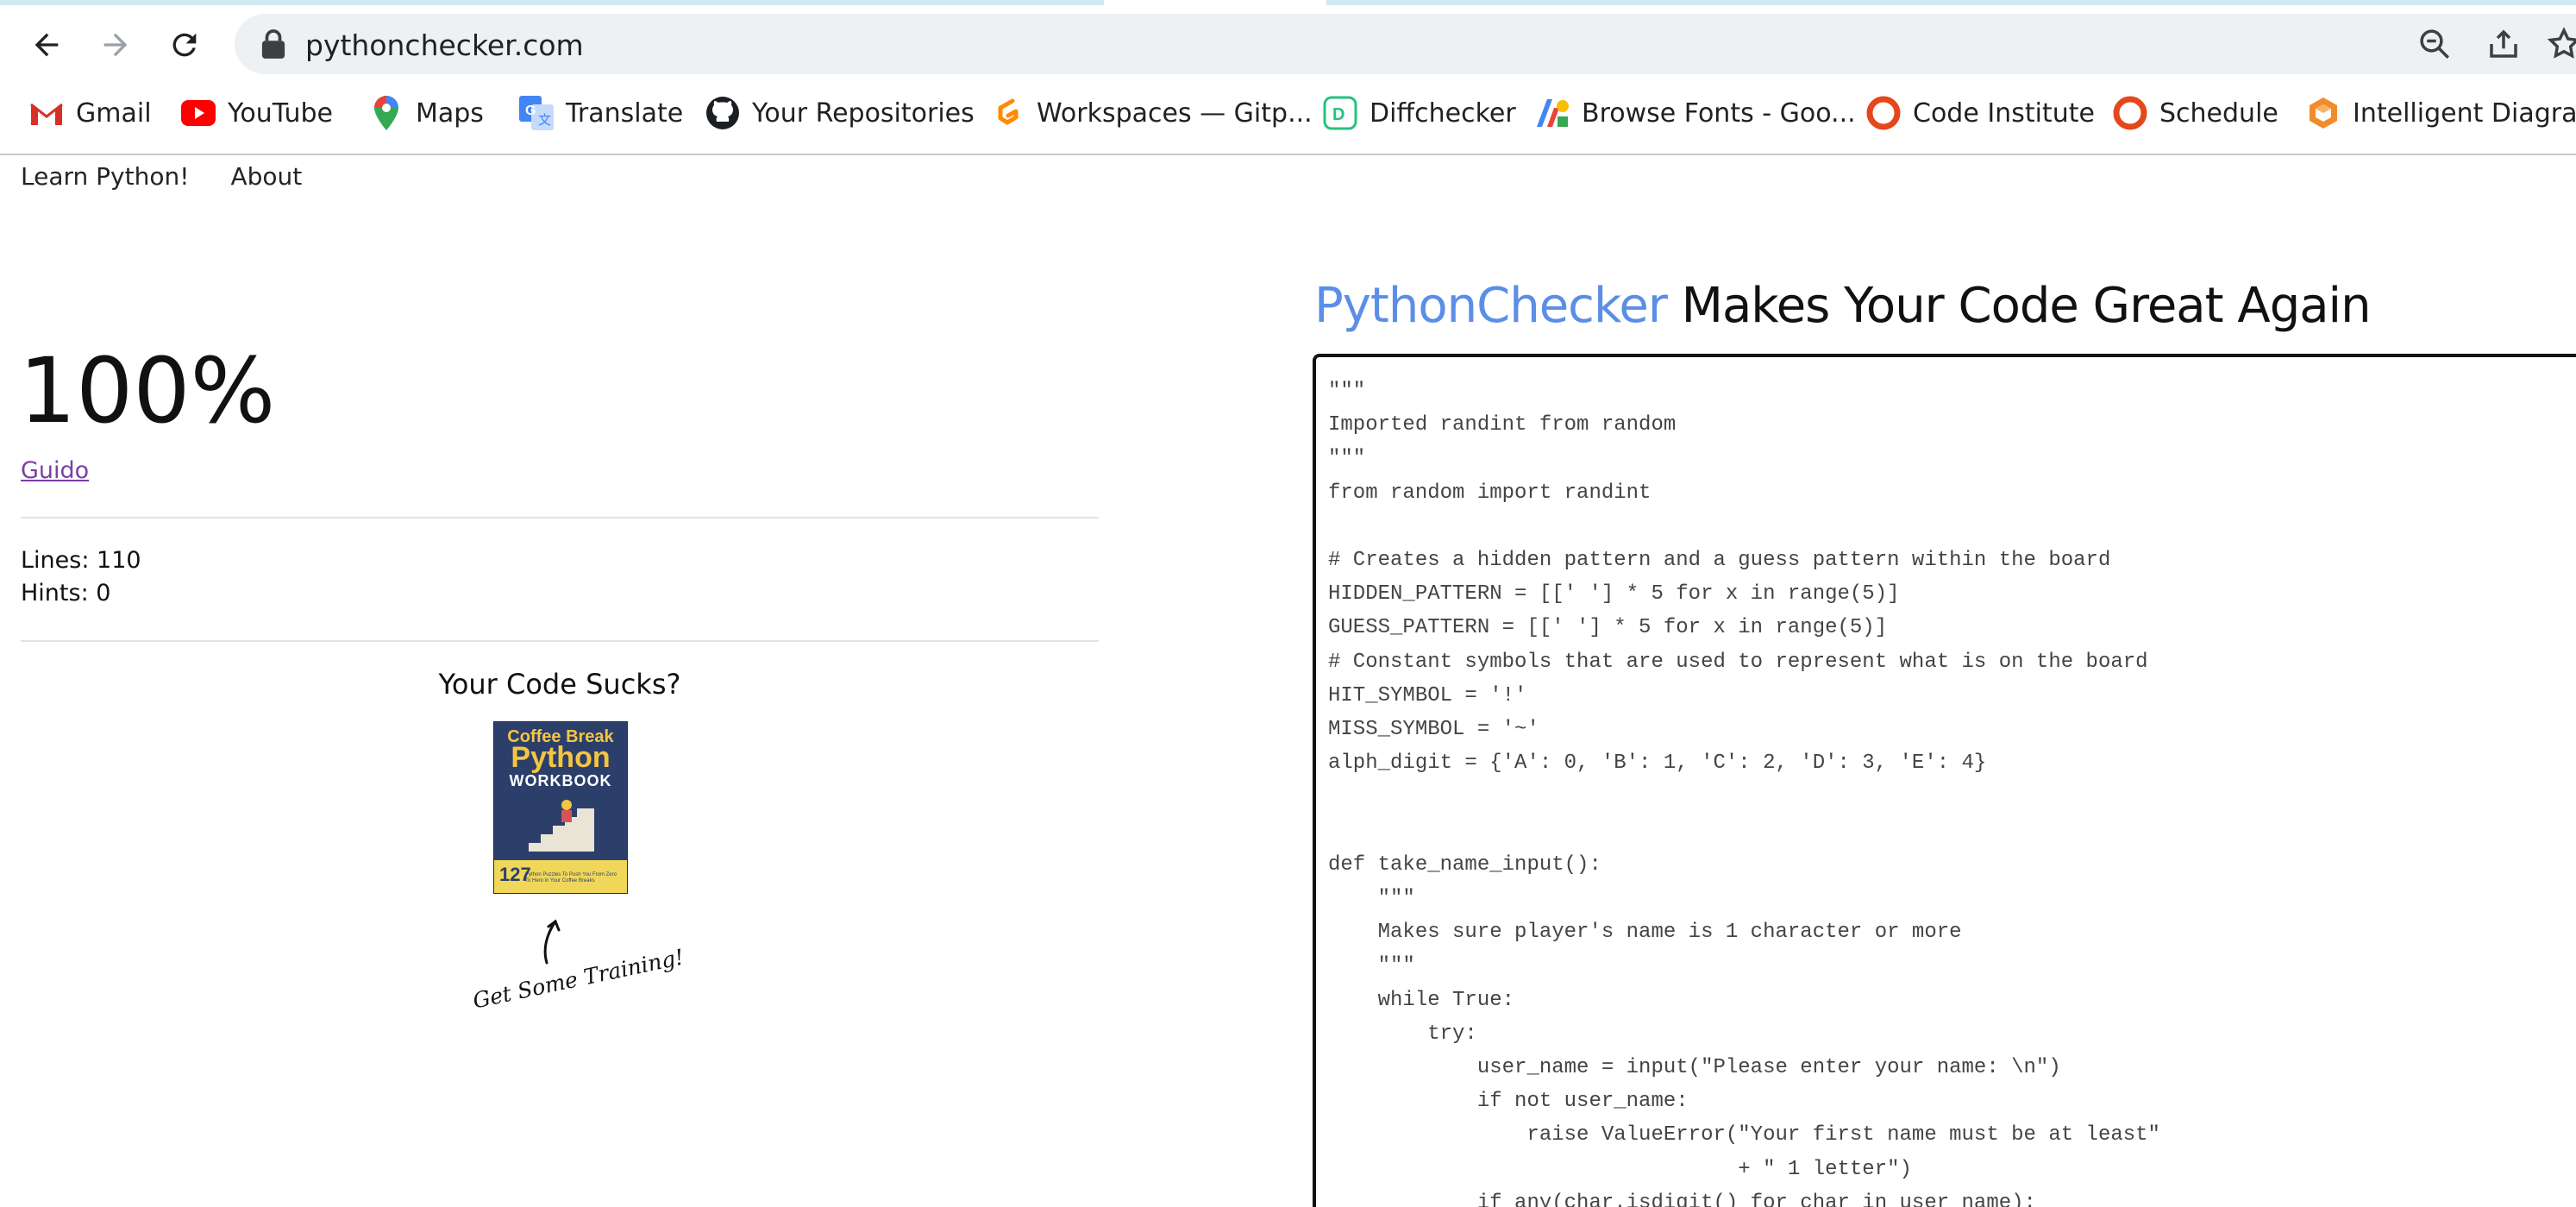 The width and height of the screenshot is (2576, 1207). Describe the element at coordinates (530, 111) in the screenshot. I see `svg-text: G` at that location.